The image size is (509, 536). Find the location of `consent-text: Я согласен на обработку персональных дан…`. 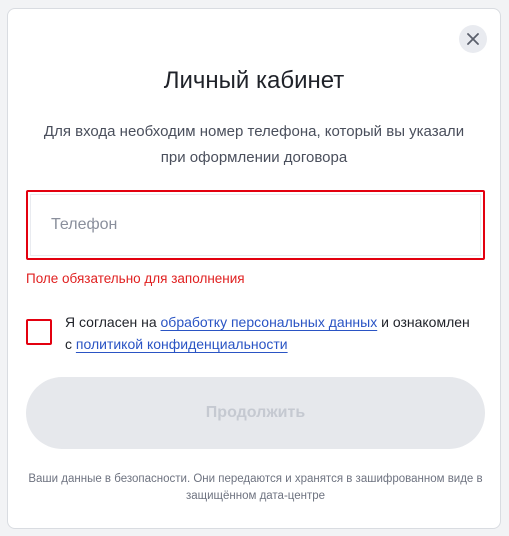

consent-text: Я согласен на обработку персональных дан… is located at coordinates (270, 333).